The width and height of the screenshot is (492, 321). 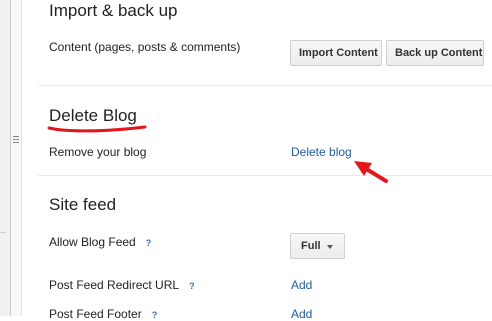 What do you see at coordinates (145, 47) in the screenshot?
I see `content-label: Content (pages, posts & comments)` at bounding box center [145, 47].